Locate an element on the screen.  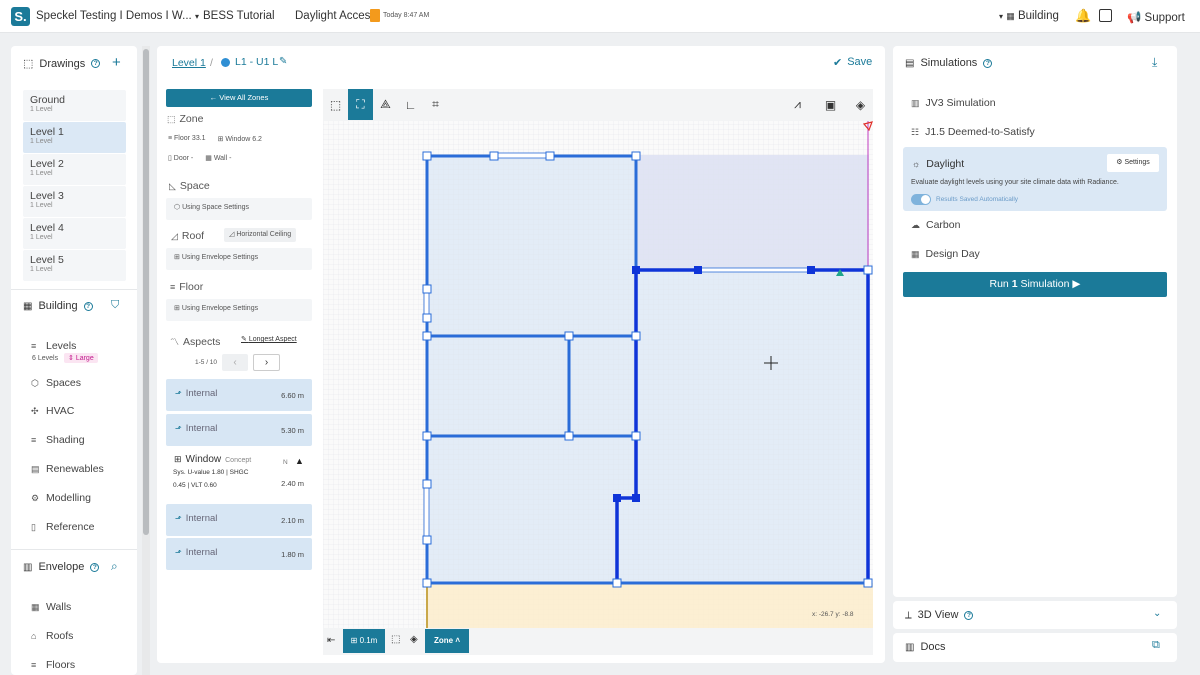
support-link: 📢 Support is located at coordinates (1156, 17).